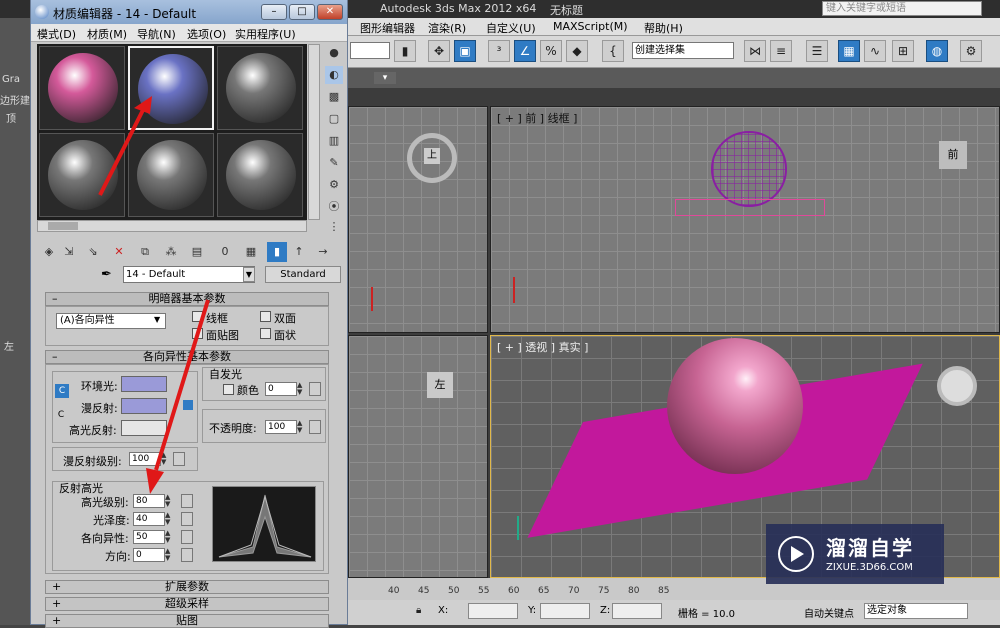 The width and height of the screenshot is (1000, 628). What do you see at coordinates (796, 554) in the screenshot?
I see `play-logo-icon` at bounding box center [796, 554].